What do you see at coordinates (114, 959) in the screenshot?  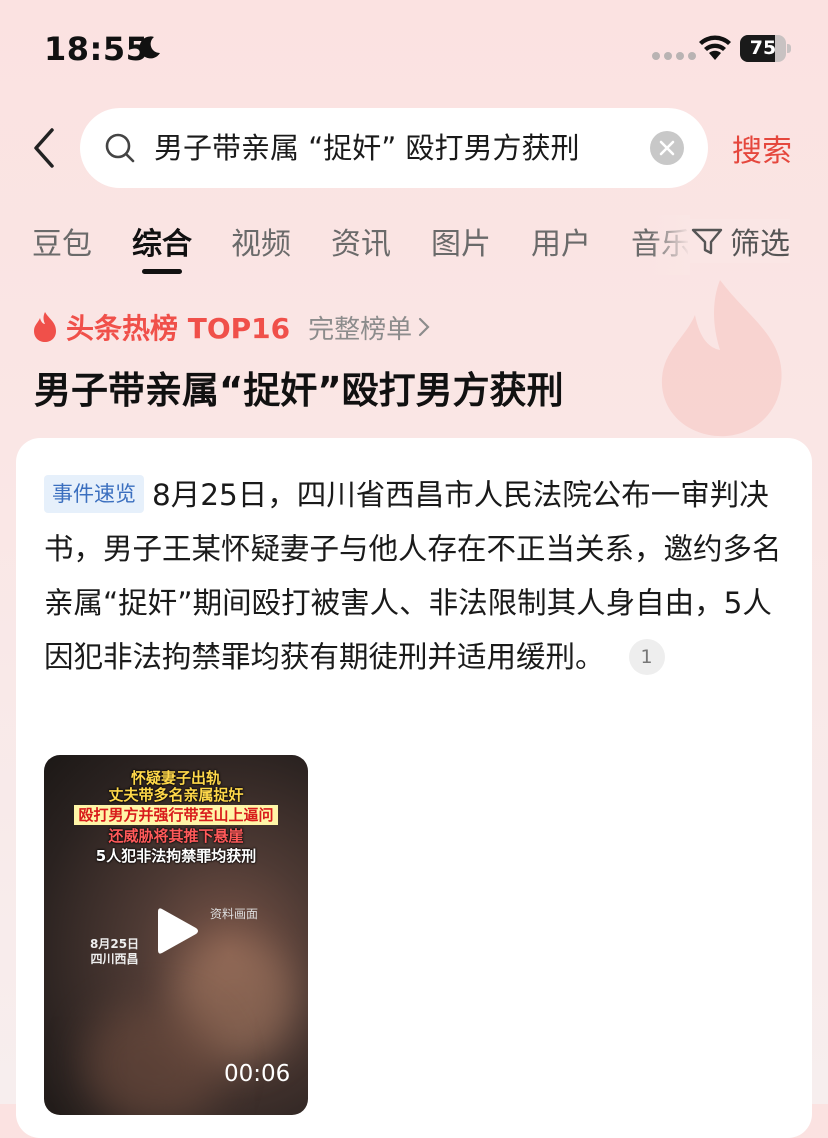 I see `video-location-line: 四川西昌` at bounding box center [114, 959].